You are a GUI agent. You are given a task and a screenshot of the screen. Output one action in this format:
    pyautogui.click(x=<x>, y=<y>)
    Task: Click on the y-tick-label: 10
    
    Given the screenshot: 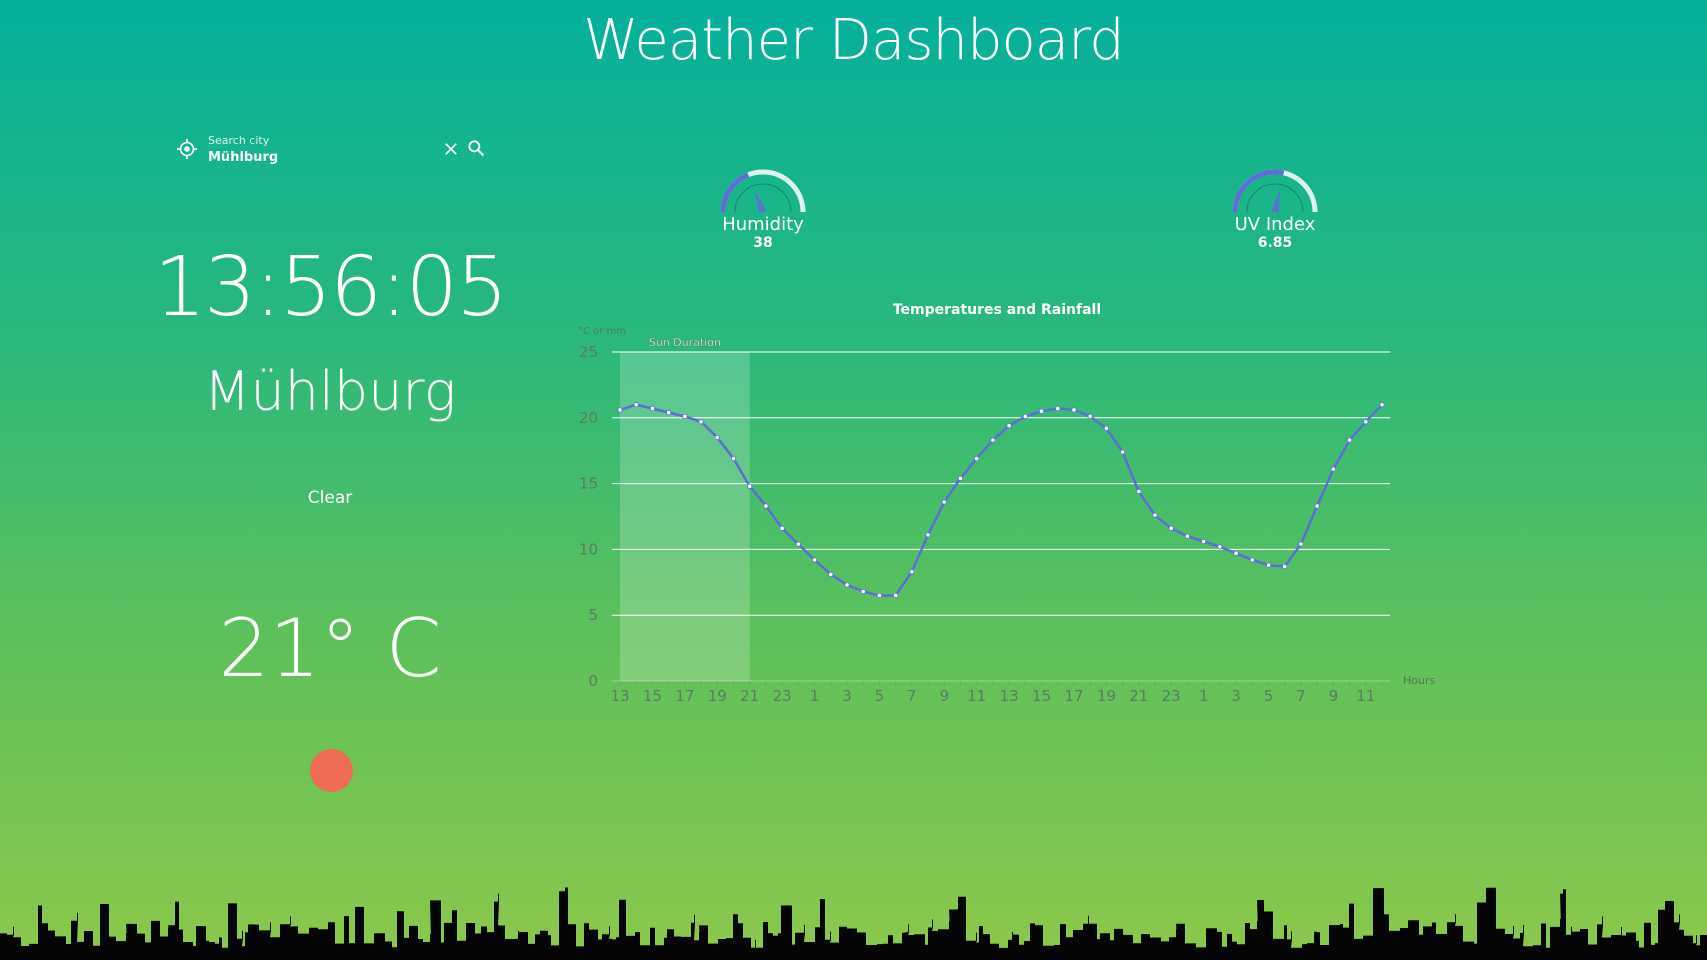 What is the action you would take?
    pyautogui.click(x=588, y=549)
    